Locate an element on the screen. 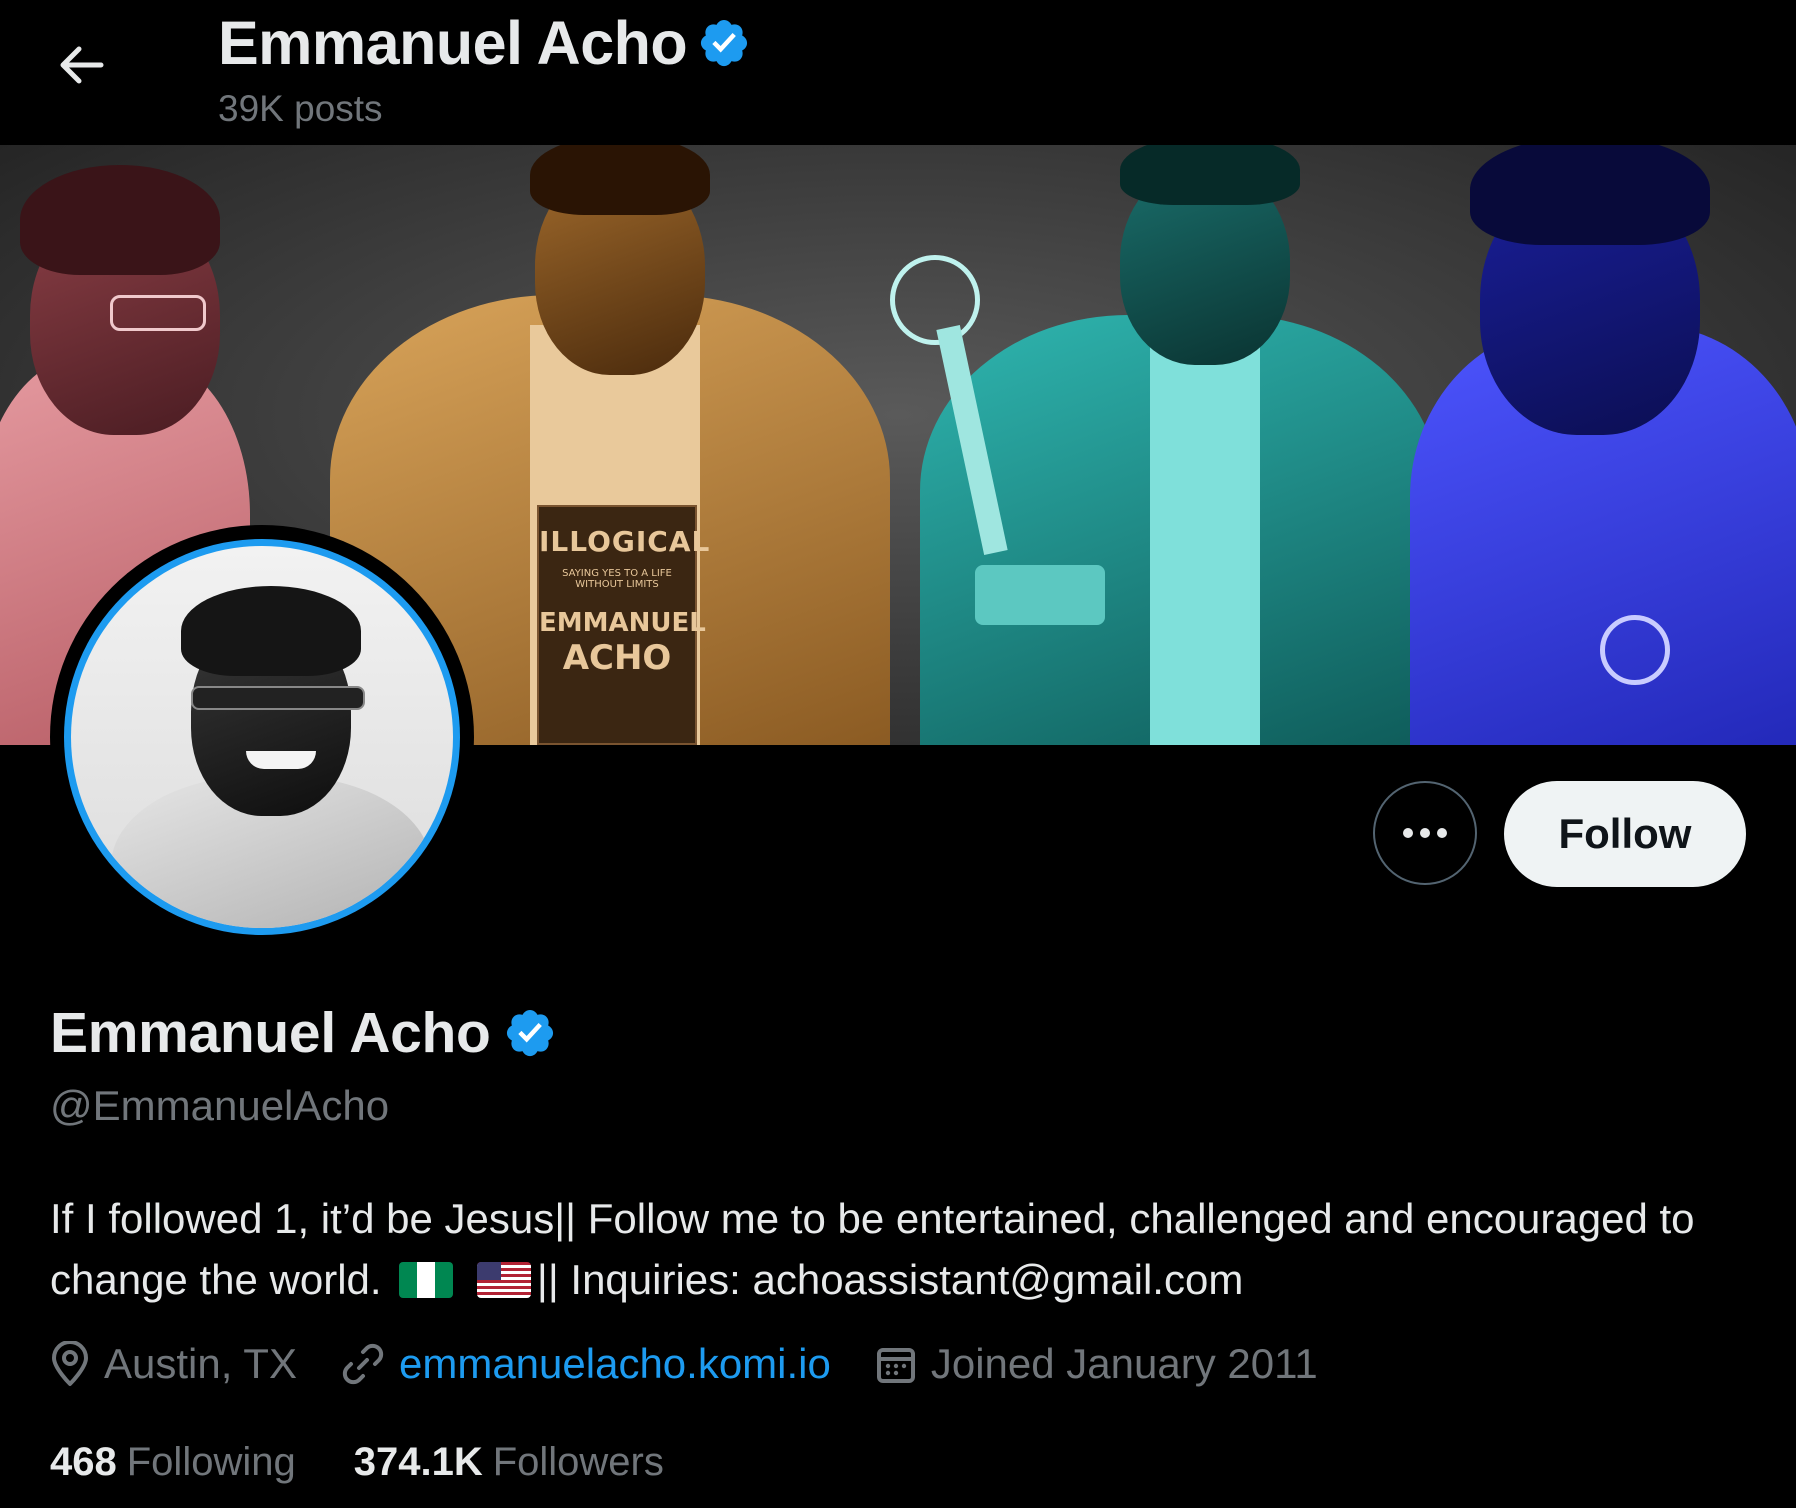 This screenshot has width=1796, height=1508. nigeria-flag-icon is located at coordinates (426, 1280).